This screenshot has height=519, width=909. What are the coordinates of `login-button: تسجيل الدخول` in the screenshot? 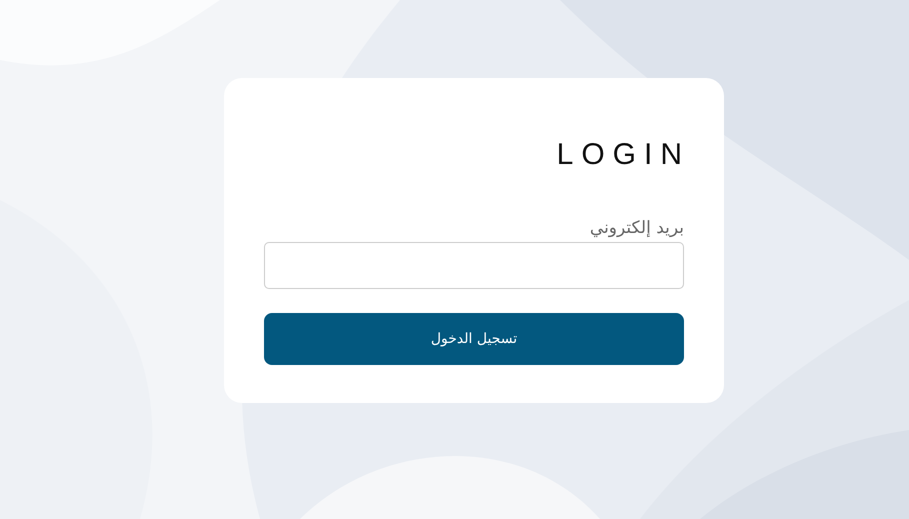 It's located at (474, 339).